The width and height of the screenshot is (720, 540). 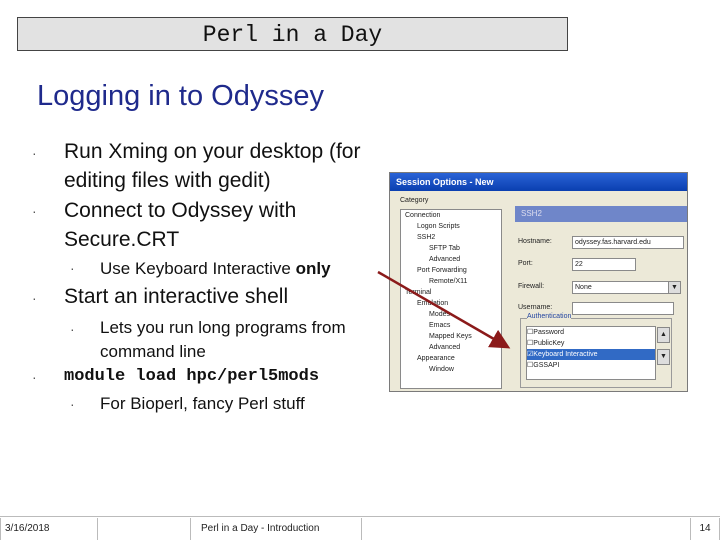 What do you see at coordinates (705, 529) in the screenshot?
I see `footer-page-number: 14` at bounding box center [705, 529].